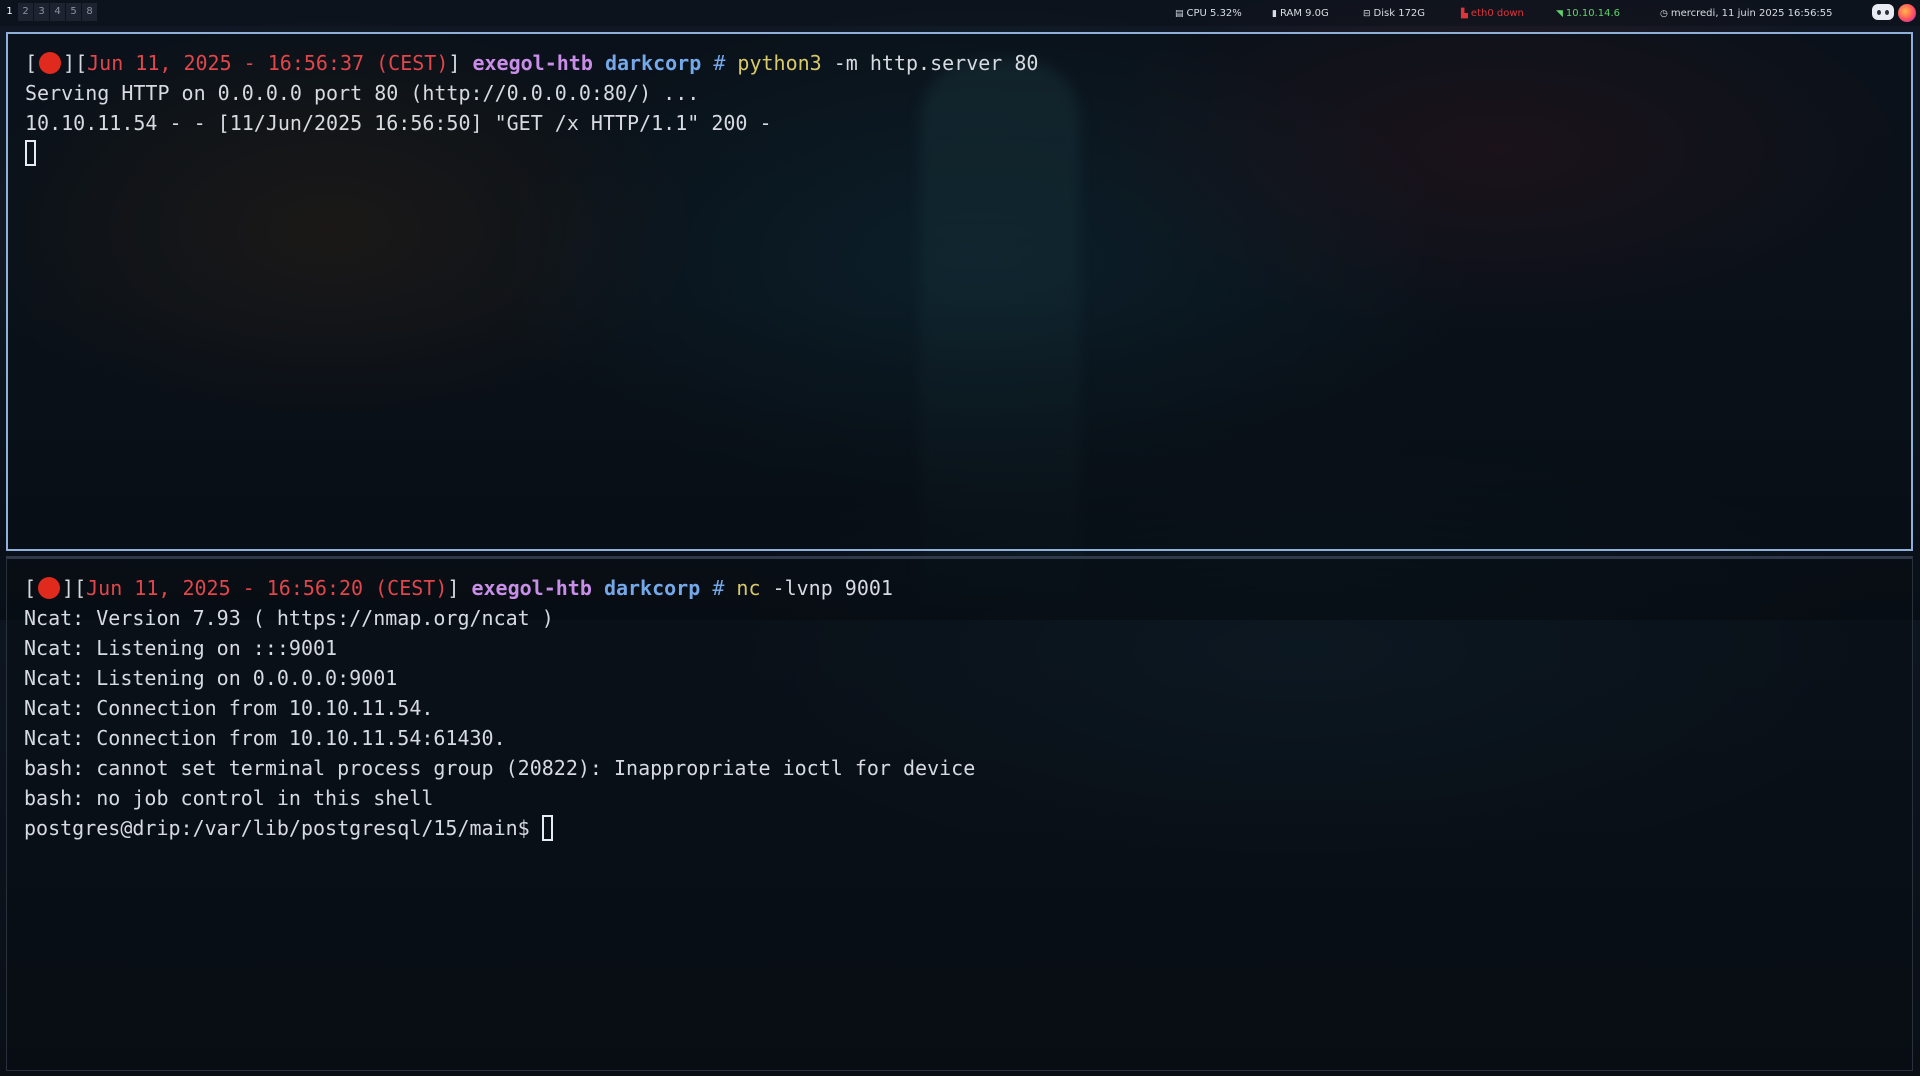 This screenshot has height=1076, width=1920. What do you see at coordinates (1464, 14) in the screenshot?
I see `network-down-icon: ▙` at bounding box center [1464, 14].